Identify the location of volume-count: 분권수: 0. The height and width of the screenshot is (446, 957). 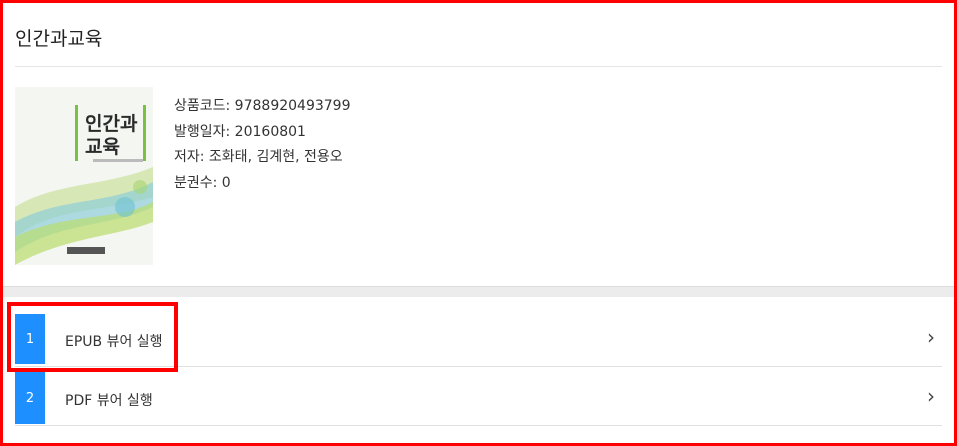
(202, 182).